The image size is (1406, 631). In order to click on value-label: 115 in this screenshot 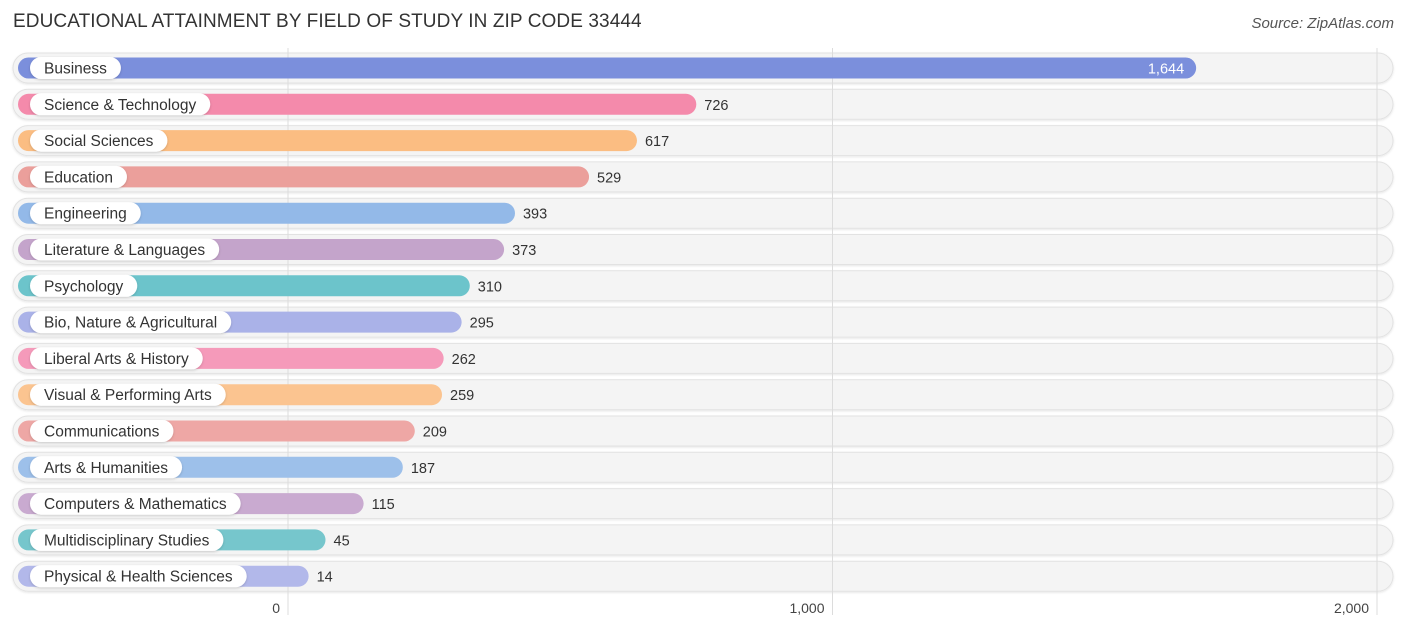, I will do `click(383, 505)`.